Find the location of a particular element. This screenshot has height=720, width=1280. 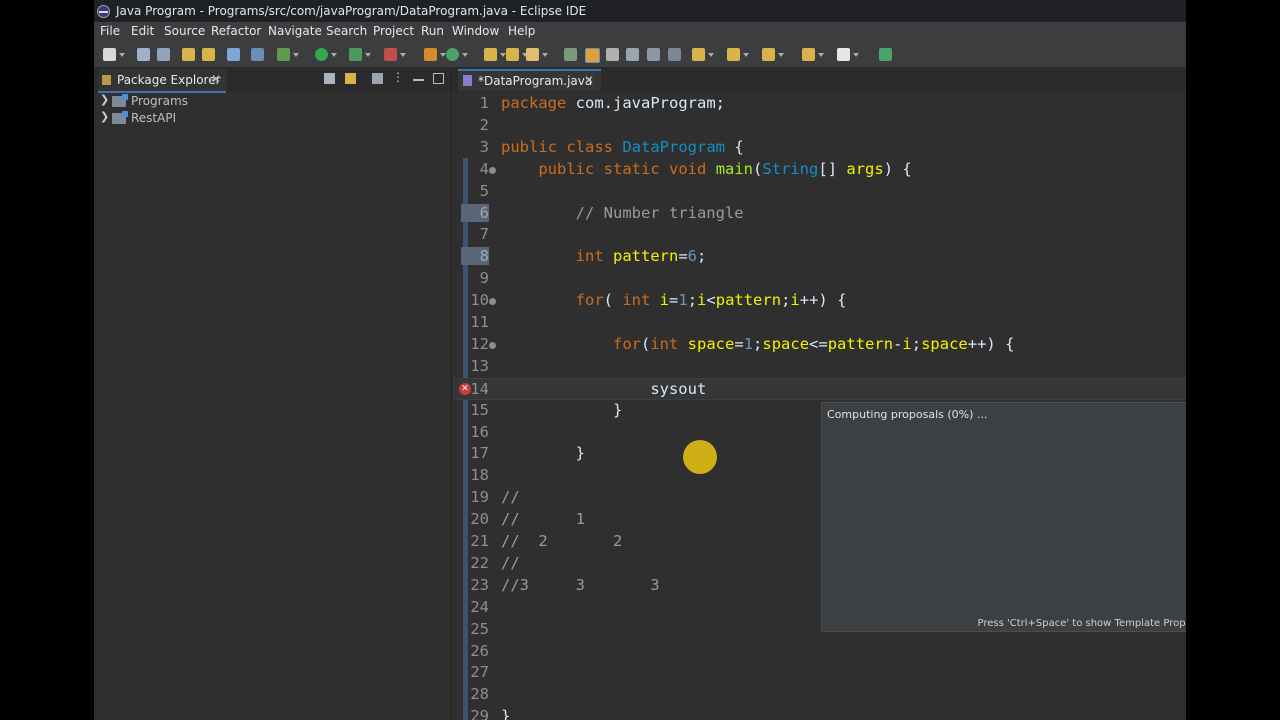

toggle-mark-icon is located at coordinates (570, 54).